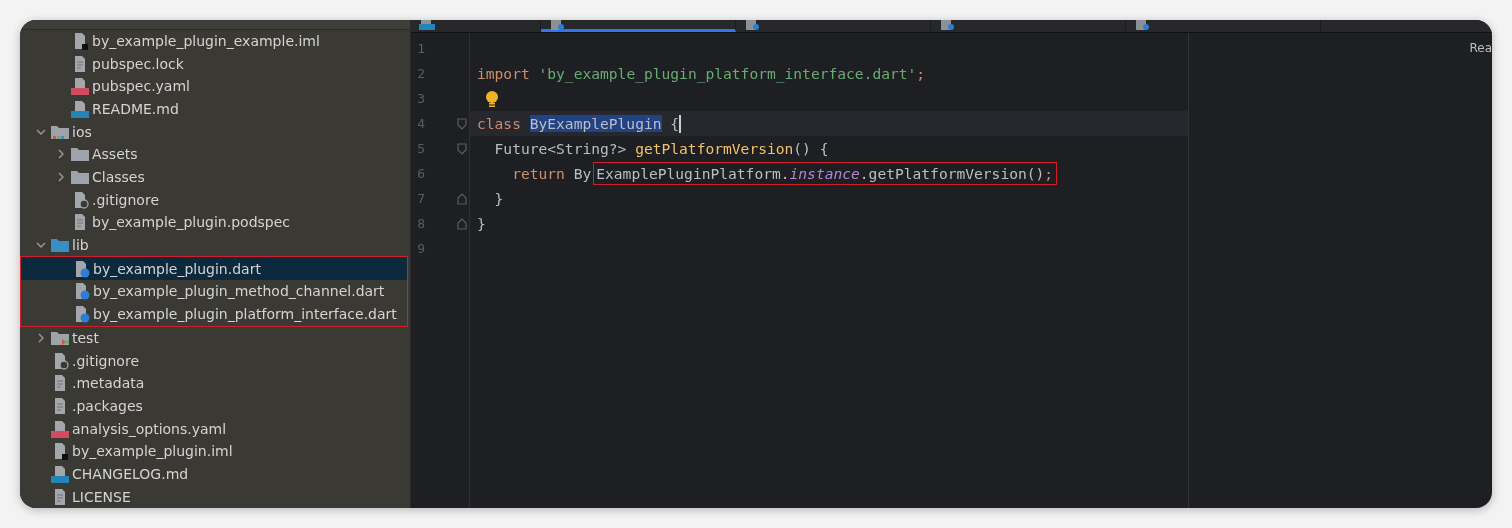 The height and width of the screenshot is (528, 1512). What do you see at coordinates (420, 198) in the screenshot?
I see `line-number: 7` at bounding box center [420, 198].